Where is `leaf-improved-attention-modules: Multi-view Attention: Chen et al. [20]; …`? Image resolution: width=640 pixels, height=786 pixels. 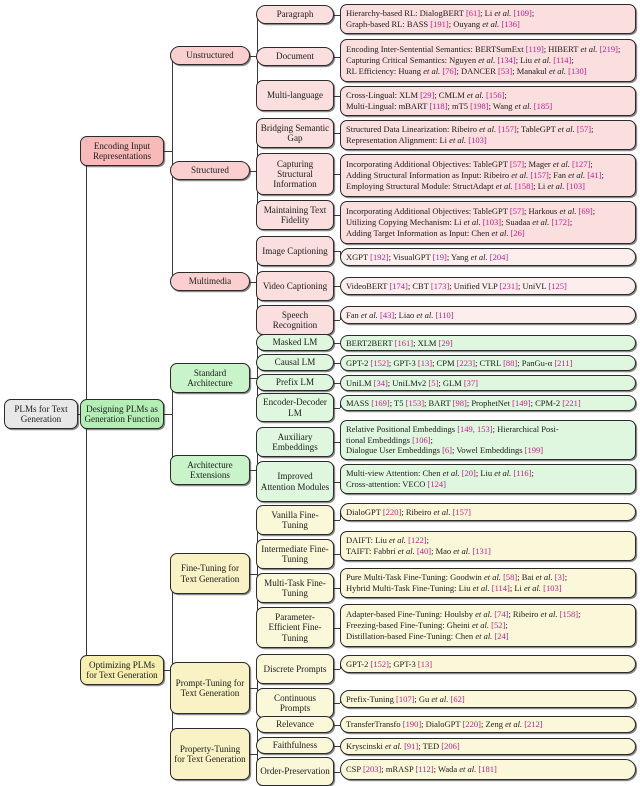 leaf-improved-attention-modules: Multi-view Attention: Chen et al. [20]; … is located at coordinates (488, 479).